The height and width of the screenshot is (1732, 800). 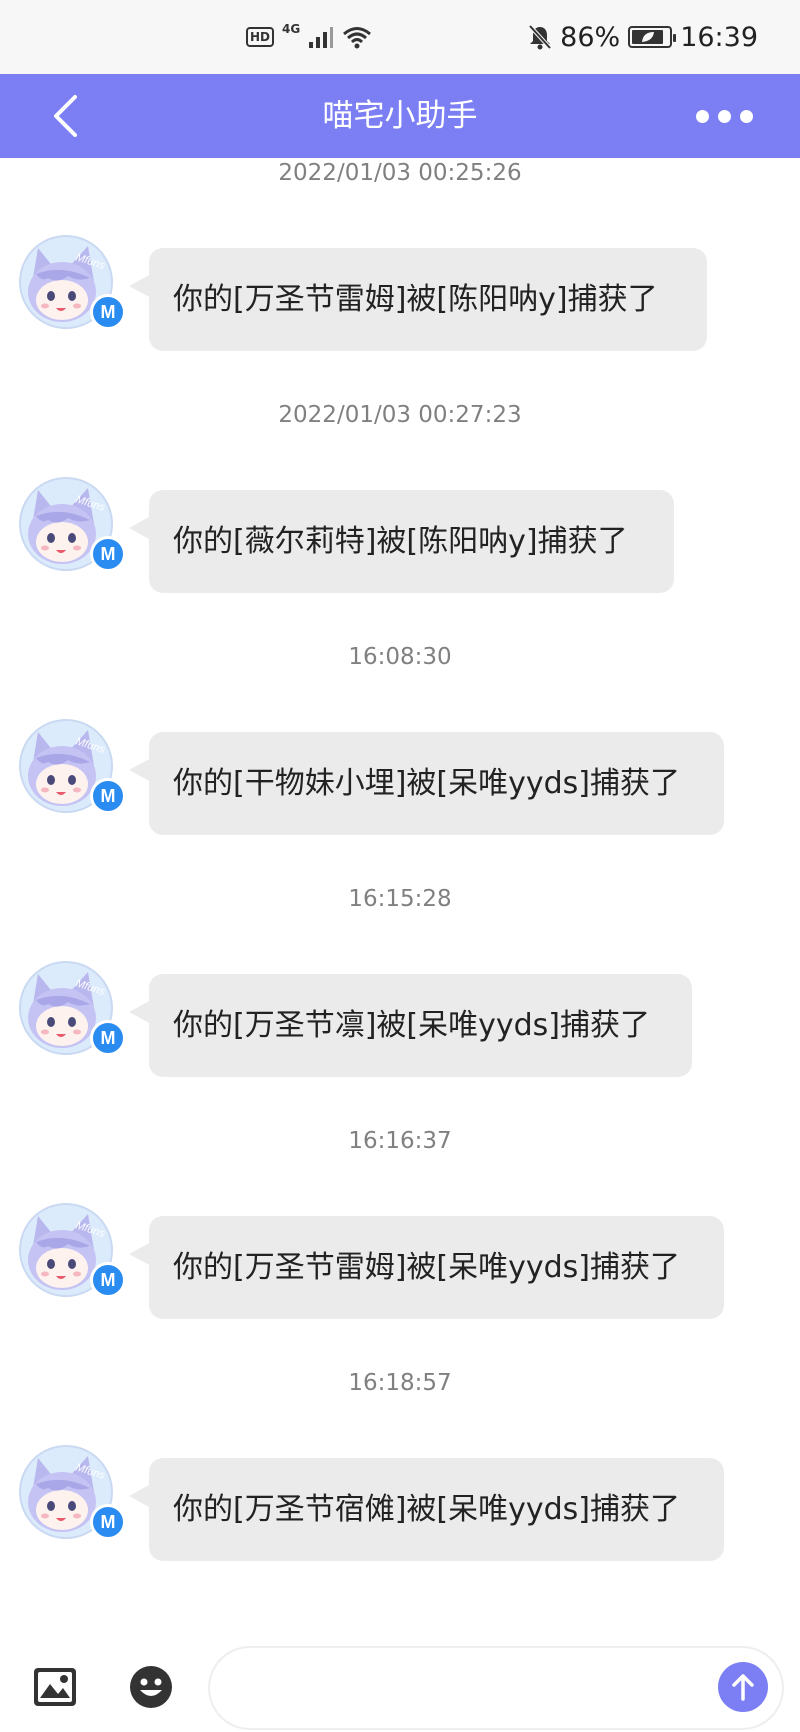 I want to click on emoji-icon, so click(x=151, y=1687).